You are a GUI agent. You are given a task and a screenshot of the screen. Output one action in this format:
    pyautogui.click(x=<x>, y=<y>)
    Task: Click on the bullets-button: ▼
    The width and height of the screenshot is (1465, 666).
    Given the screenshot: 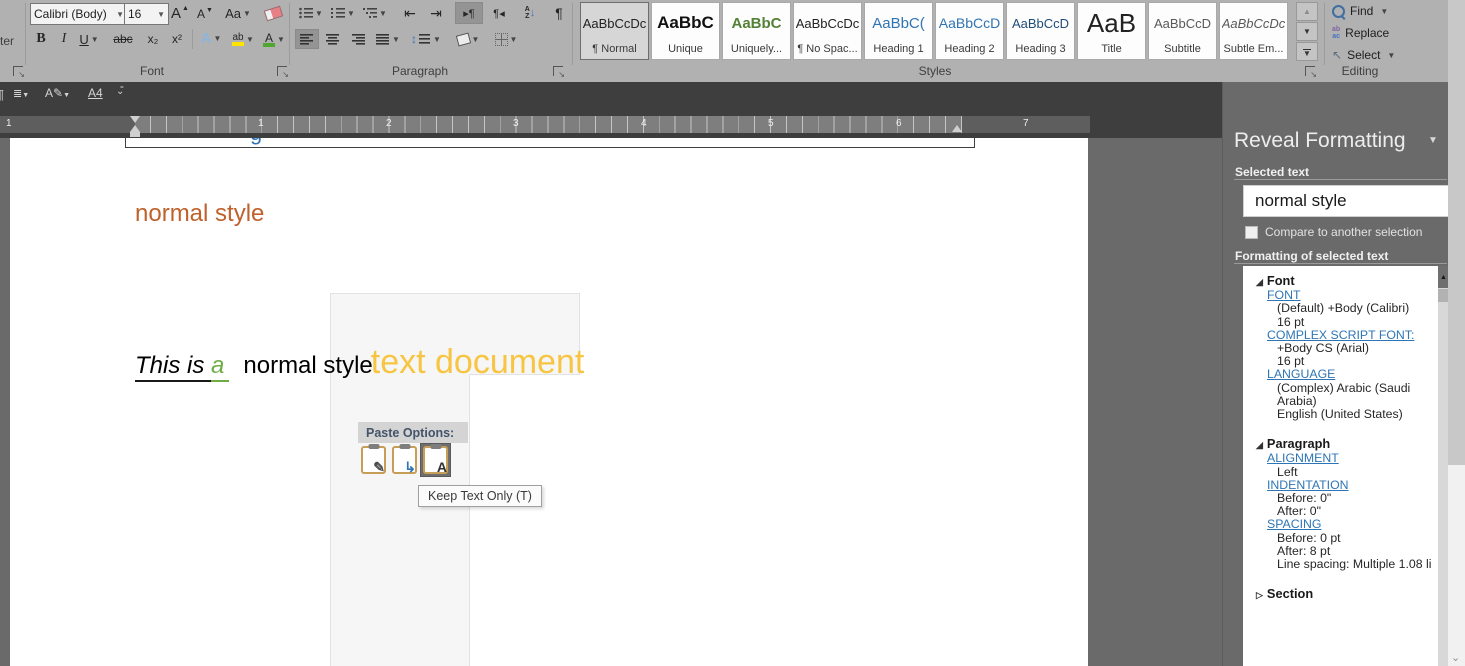 What is the action you would take?
    pyautogui.click(x=311, y=13)
    